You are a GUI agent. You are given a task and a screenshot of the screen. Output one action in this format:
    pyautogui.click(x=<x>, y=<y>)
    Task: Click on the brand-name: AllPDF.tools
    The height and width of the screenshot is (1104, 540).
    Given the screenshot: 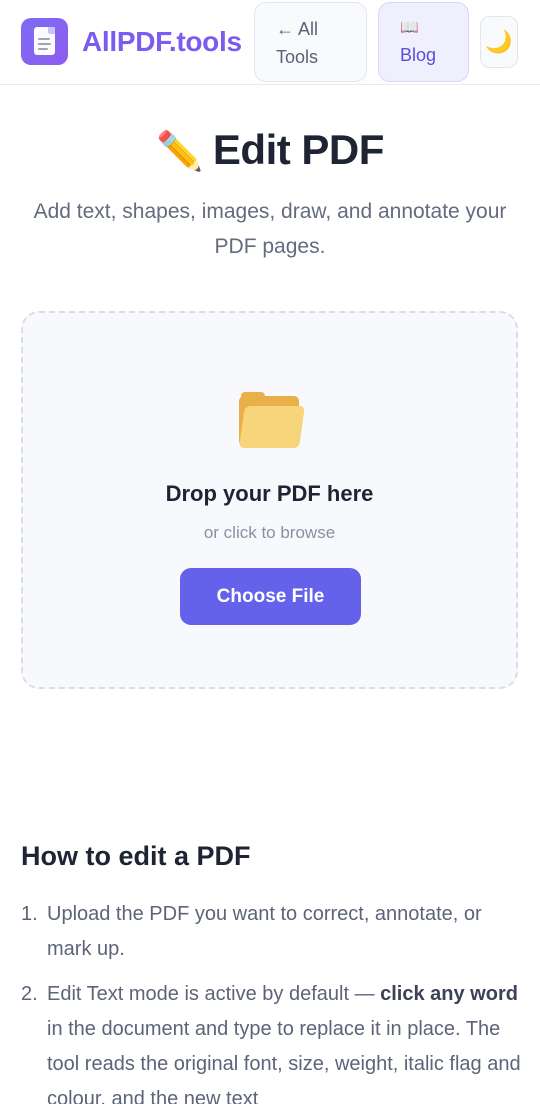 What is the action you would take?
    pyautogui.click(x=162, y=42)
    